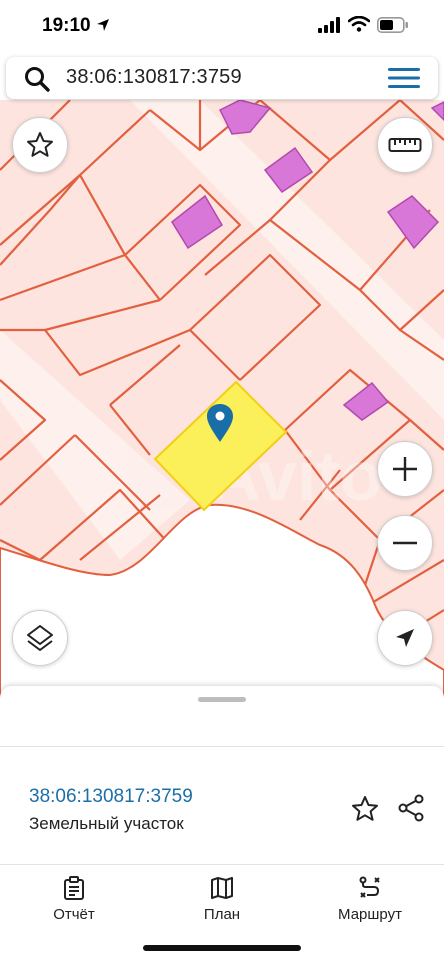 This screenshot has height=960, width=444. I want to click on navigation-arrow-icon, so click(405, 638).